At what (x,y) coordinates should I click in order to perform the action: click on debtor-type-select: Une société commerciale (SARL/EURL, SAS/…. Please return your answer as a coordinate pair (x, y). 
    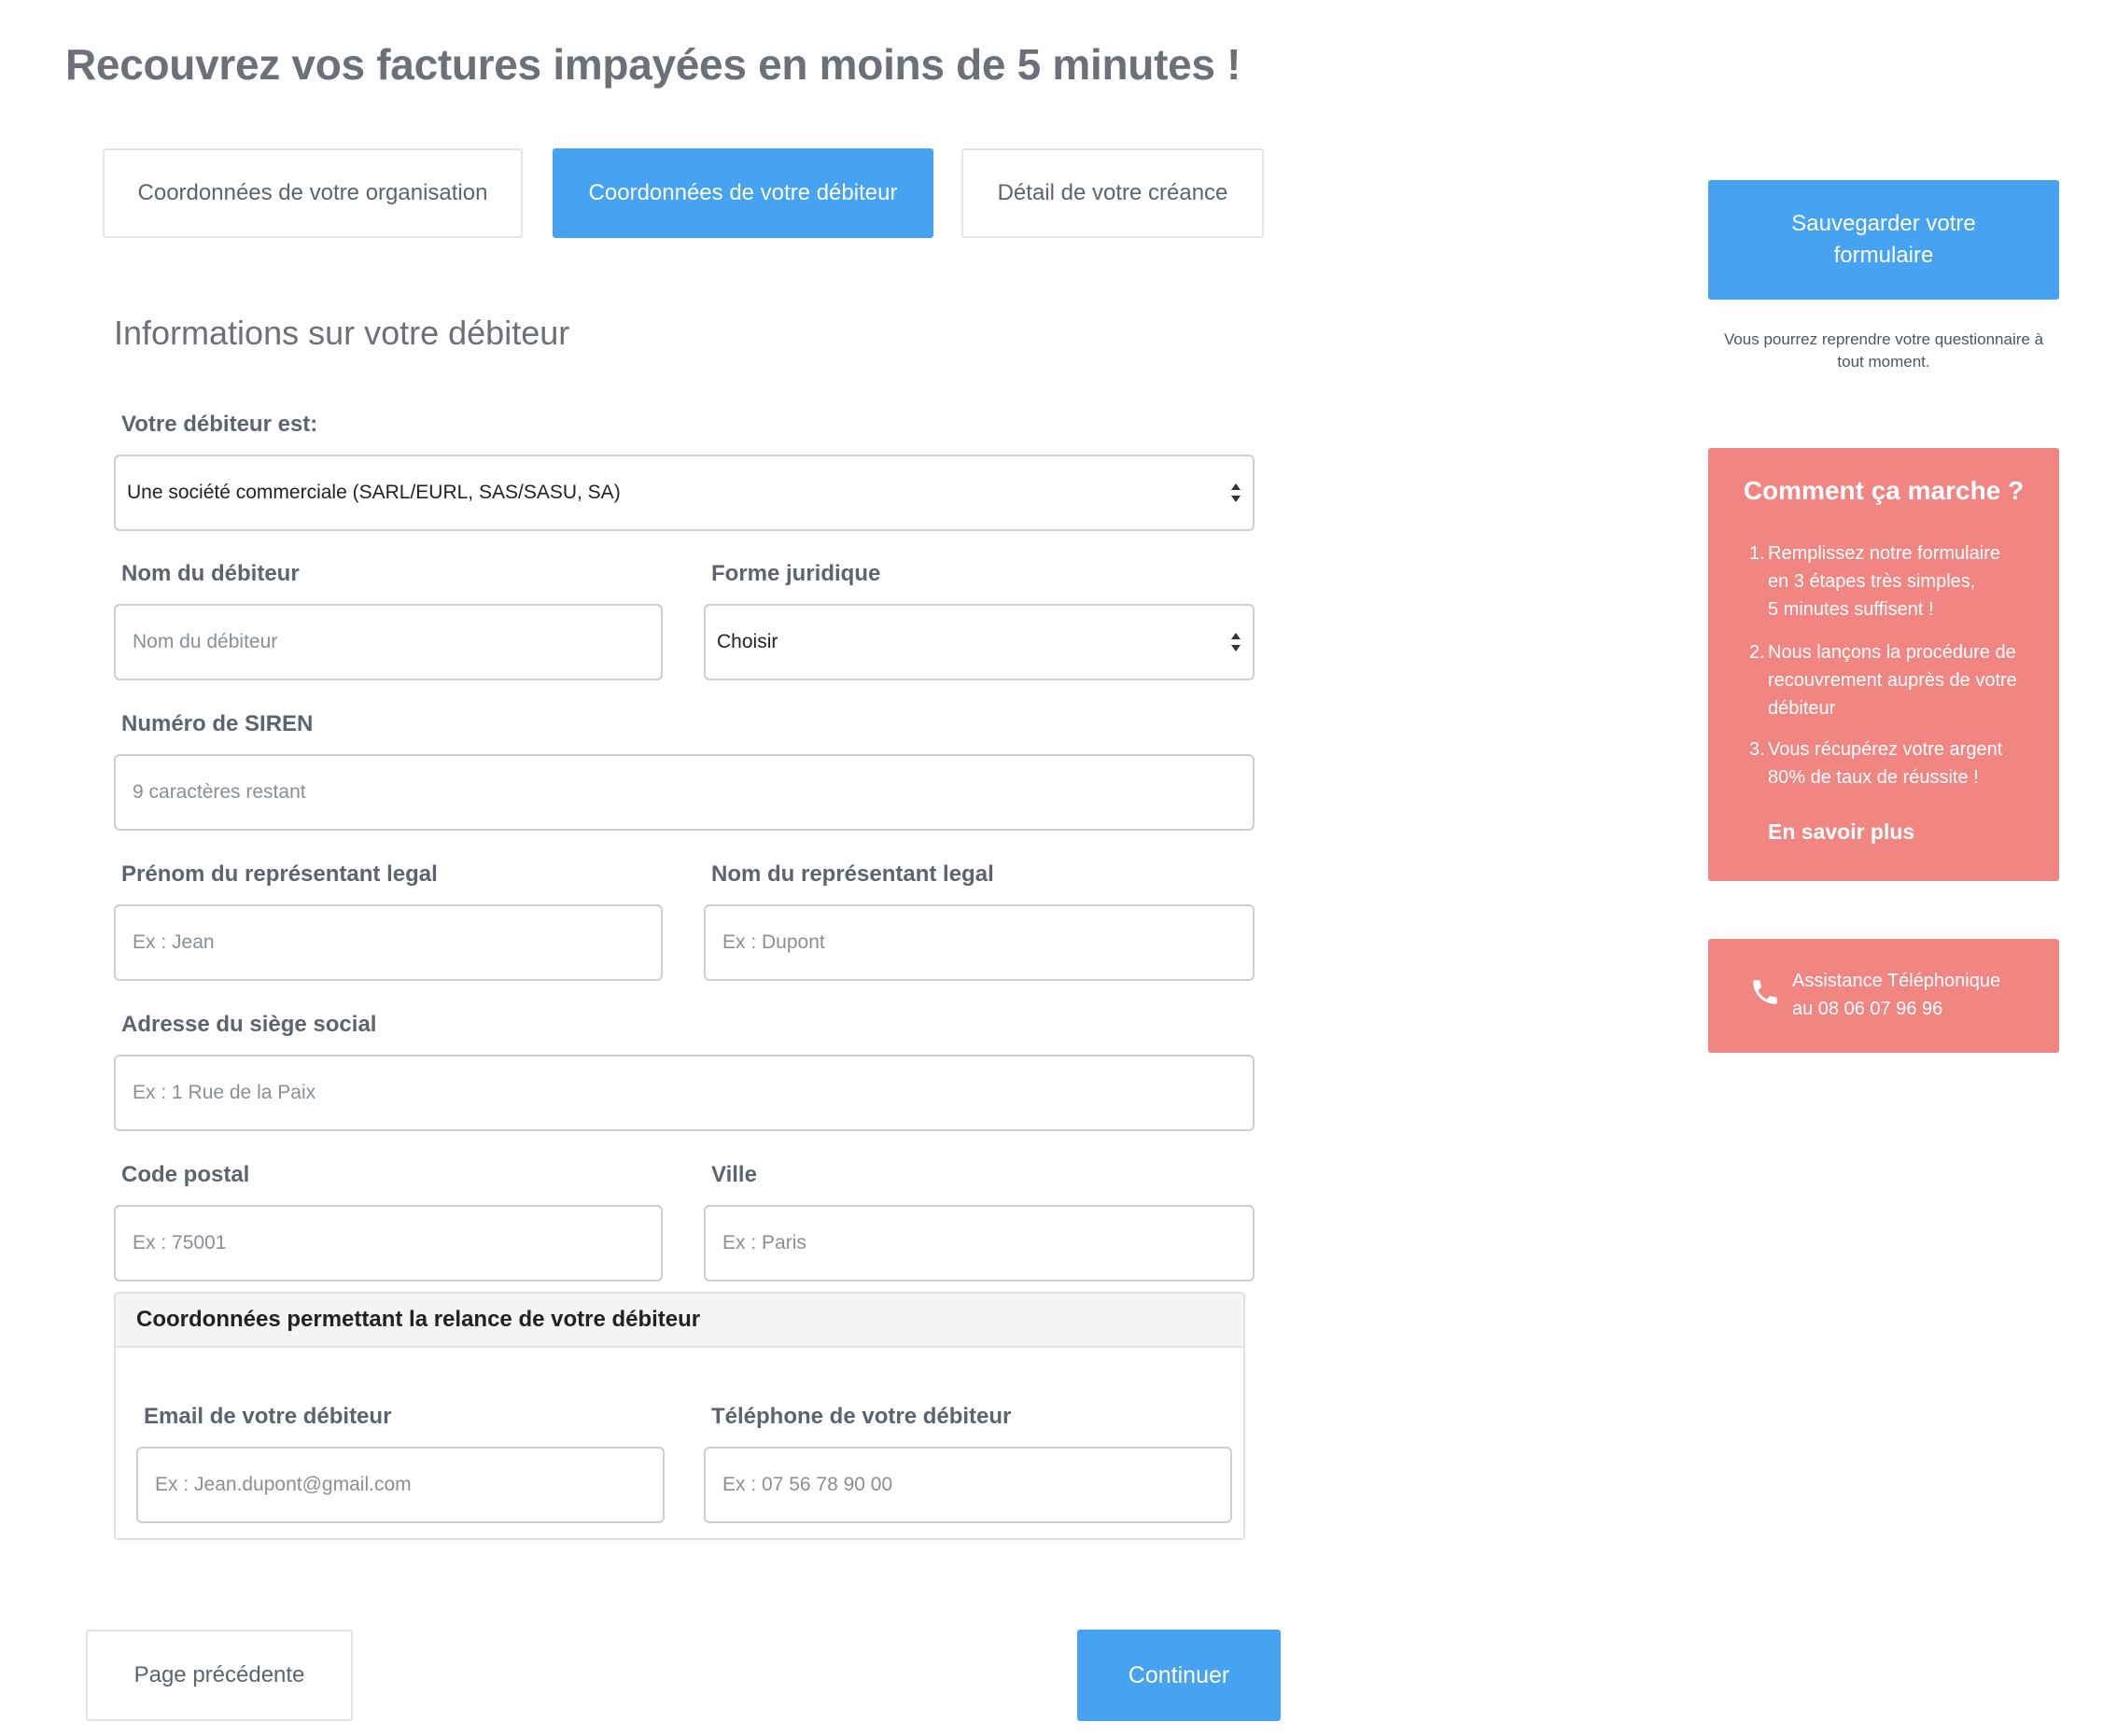
    Looking at the image, I should click on (684, 493).